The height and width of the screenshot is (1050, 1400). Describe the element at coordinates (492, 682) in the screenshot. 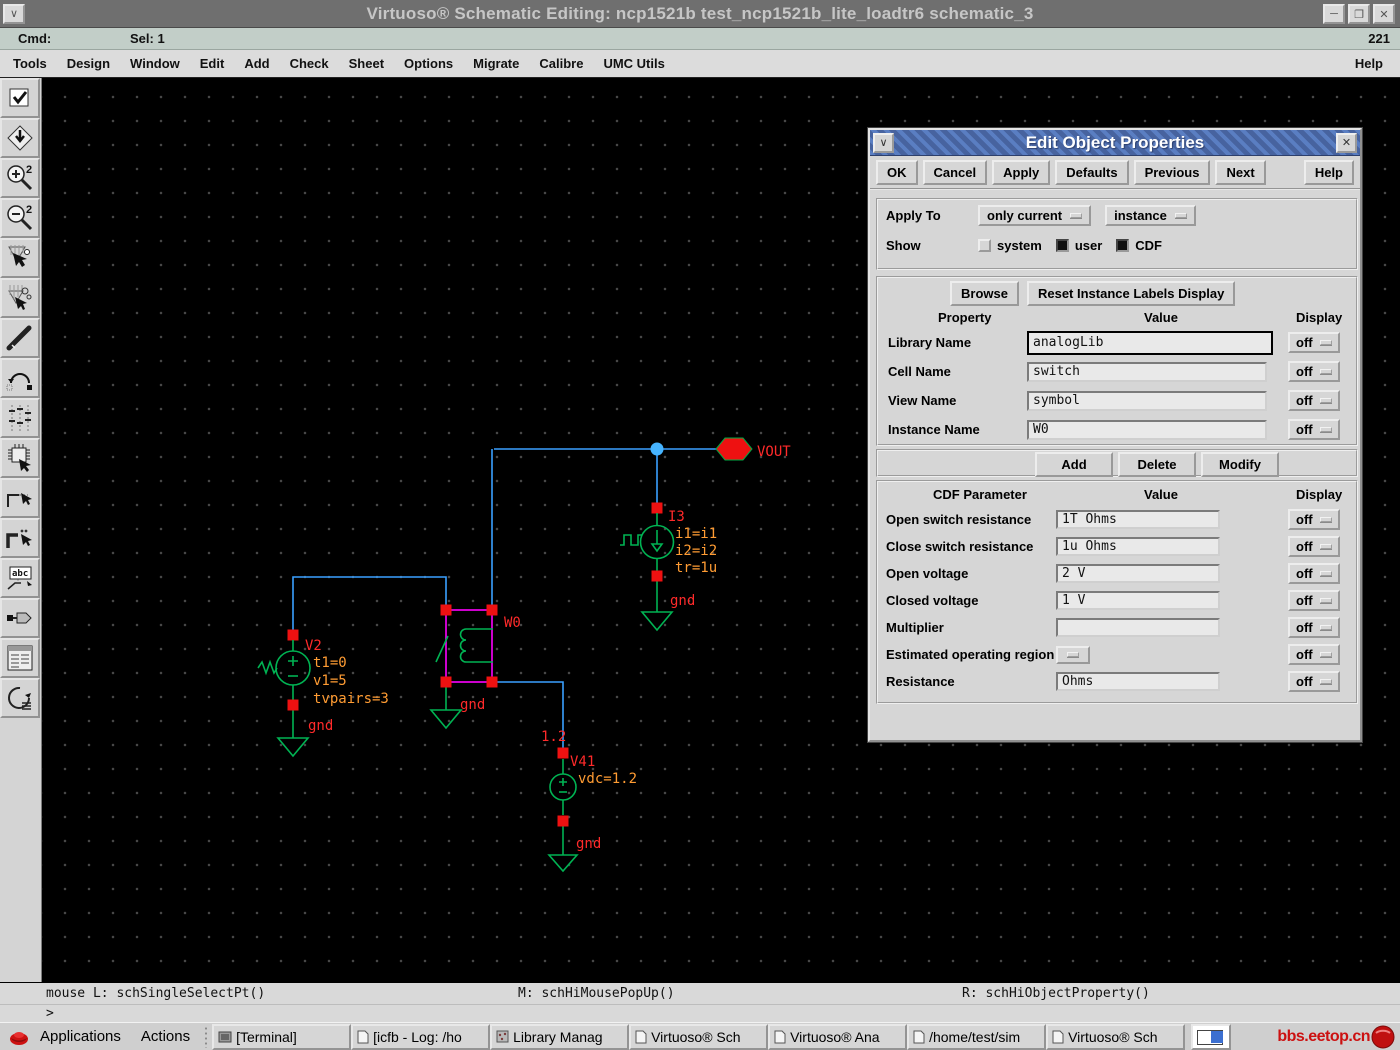

I see `w0-pin-br` at that location.